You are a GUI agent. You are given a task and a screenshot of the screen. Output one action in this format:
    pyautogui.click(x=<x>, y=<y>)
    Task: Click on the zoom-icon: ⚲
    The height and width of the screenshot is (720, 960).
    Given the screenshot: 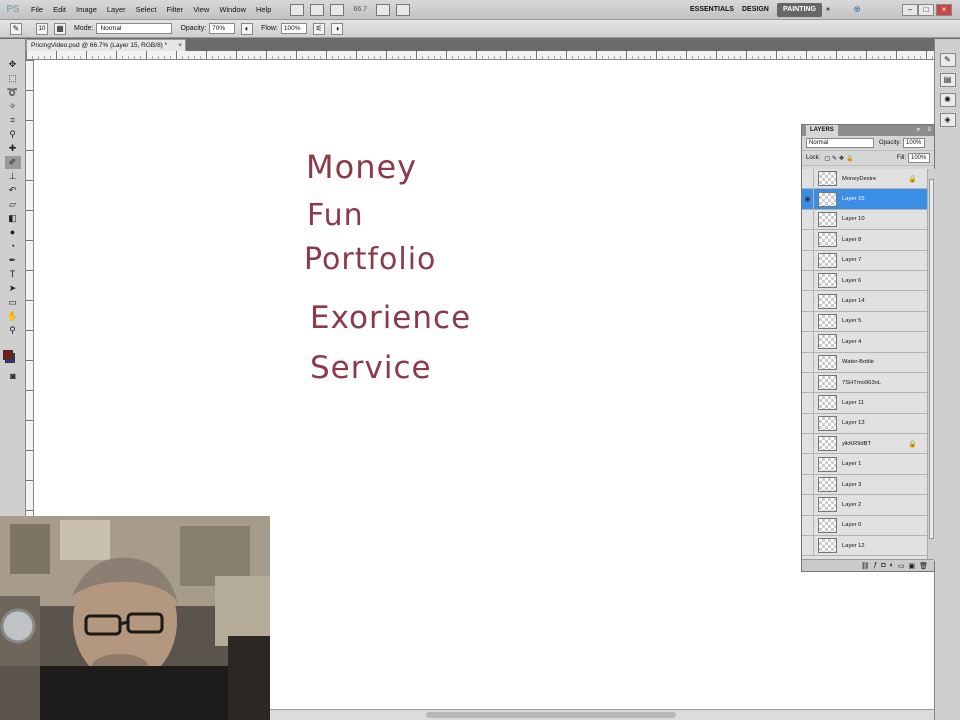 What is the action you would take?
    pyautogui.click(x=13, y=330)
    